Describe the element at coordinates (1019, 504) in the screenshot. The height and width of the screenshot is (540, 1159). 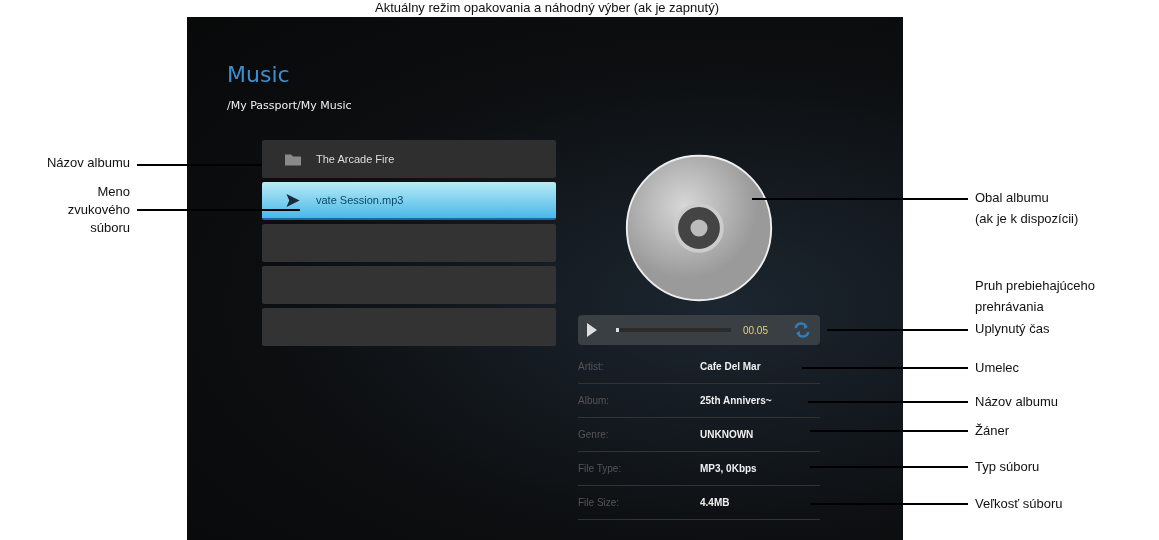
I see `callout-label: Veľkosť súboru` at that location.